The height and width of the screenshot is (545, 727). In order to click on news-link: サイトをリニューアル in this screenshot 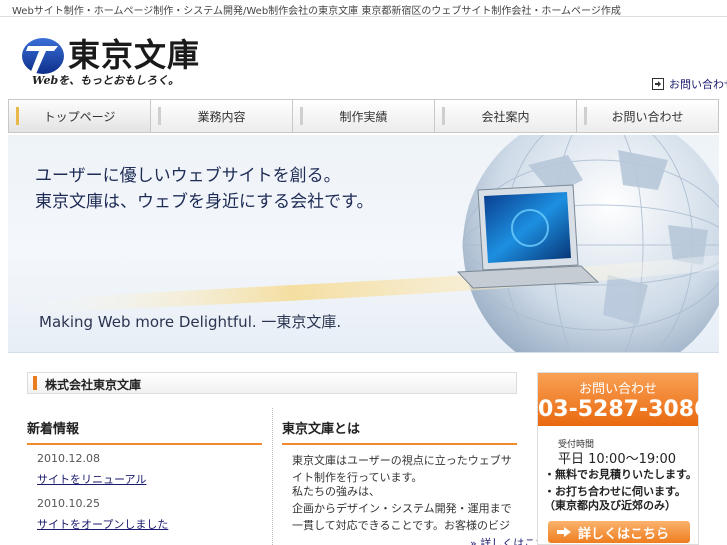, I will do `click(91, 479)`.